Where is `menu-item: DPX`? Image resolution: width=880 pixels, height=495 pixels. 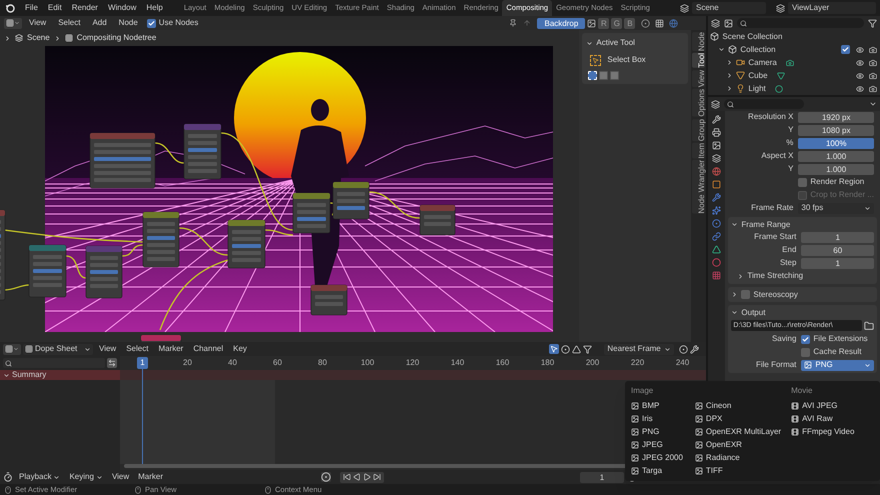 menu-item: DPX is located at coordinates (738, 419).